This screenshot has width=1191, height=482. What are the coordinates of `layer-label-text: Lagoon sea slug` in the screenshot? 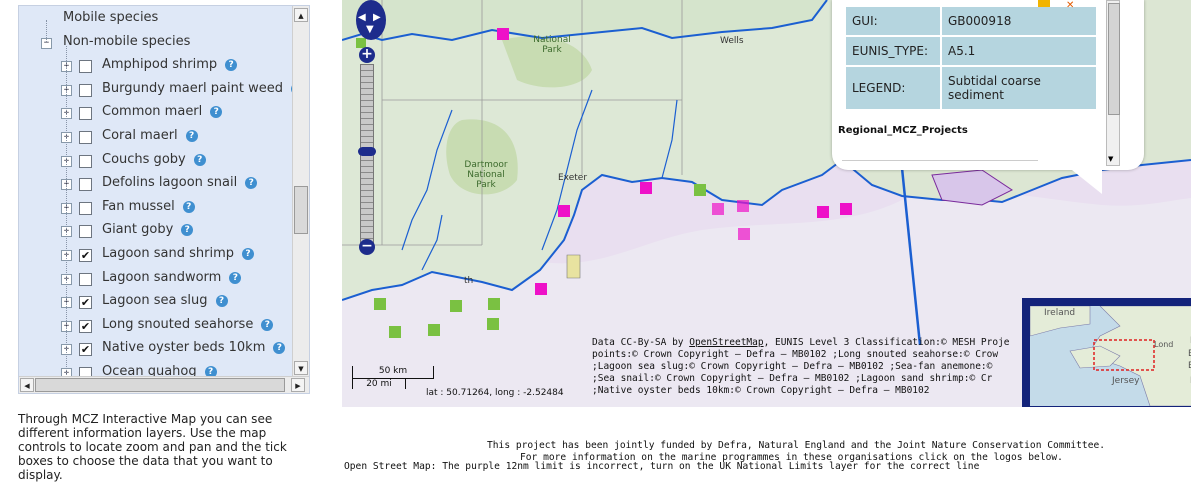 It's located at (155, 301).